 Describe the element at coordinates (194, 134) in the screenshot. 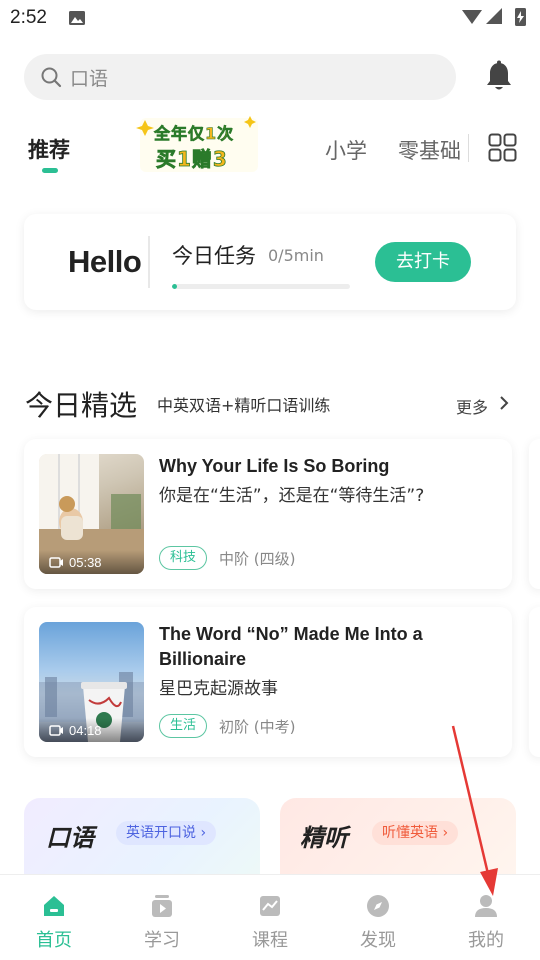

I see `promo-line-1: 全年仅1次` at that location.